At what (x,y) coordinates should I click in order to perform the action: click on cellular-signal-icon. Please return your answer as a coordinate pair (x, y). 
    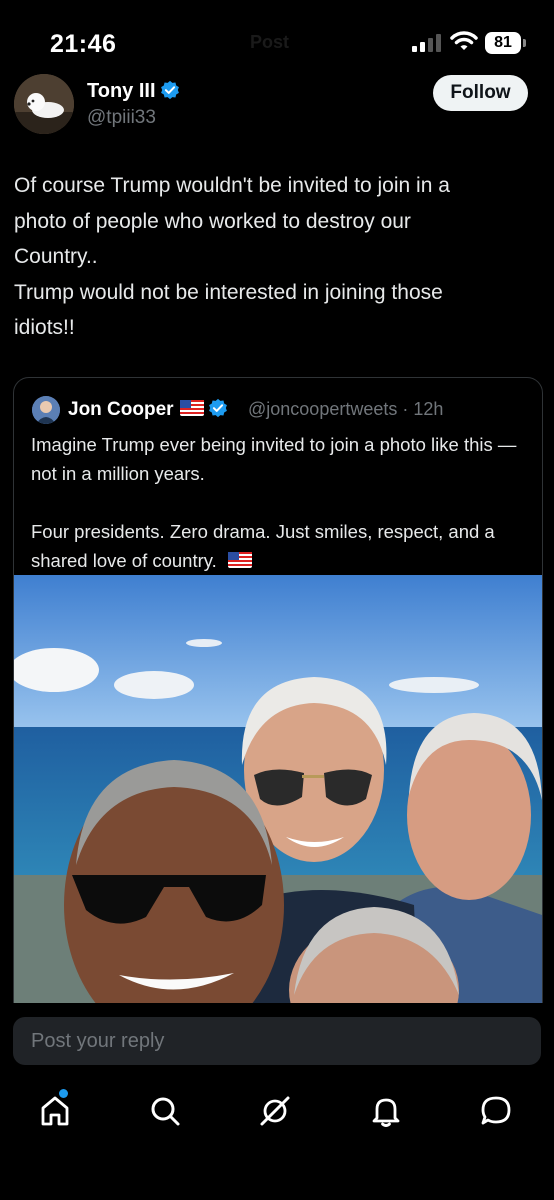
    Looking at the image, I should click on (426, 43).